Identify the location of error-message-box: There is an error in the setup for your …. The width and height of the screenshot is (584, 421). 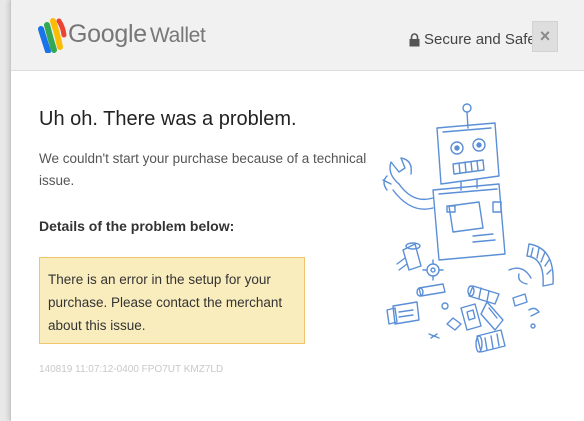
(172, 300).